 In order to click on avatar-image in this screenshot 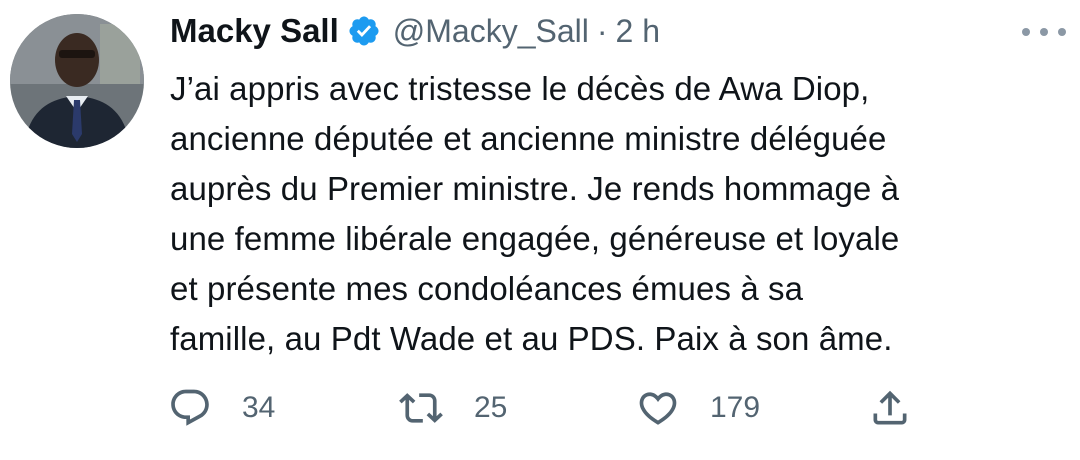, I will do `click(77, 81)`.